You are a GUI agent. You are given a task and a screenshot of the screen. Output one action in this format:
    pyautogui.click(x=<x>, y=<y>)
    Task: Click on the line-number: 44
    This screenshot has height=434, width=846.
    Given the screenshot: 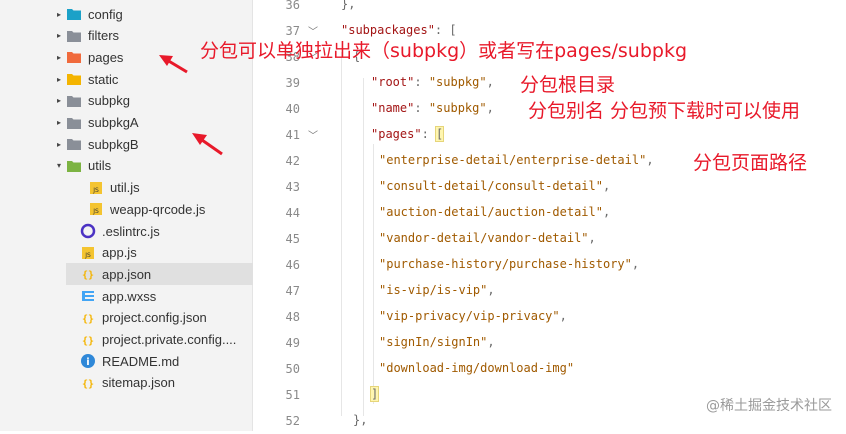 What is the action you would take?
    pyautogui.click(x=292, y=213)
    